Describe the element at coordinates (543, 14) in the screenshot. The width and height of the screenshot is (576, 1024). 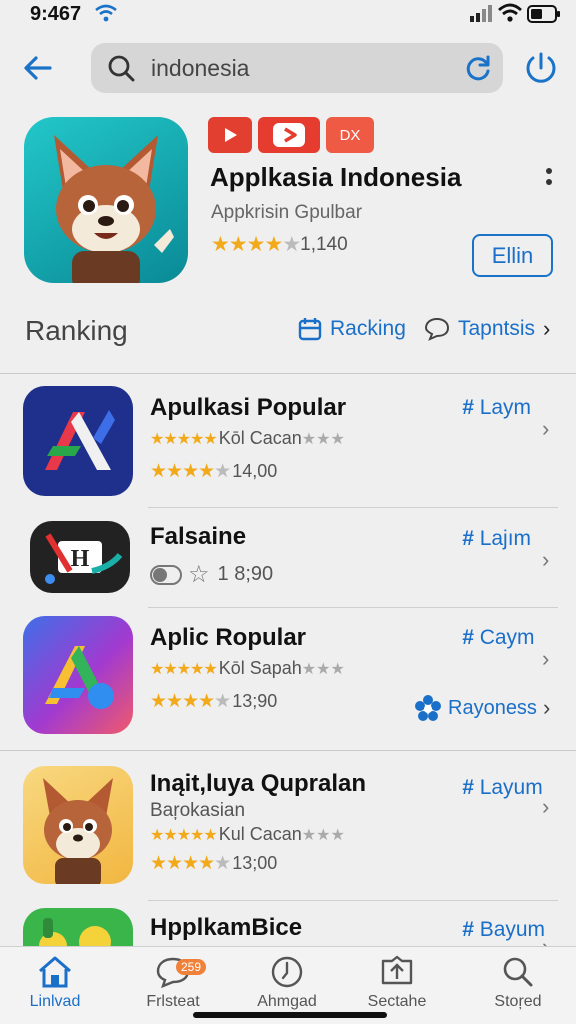
I see `battery-icon` at that location.